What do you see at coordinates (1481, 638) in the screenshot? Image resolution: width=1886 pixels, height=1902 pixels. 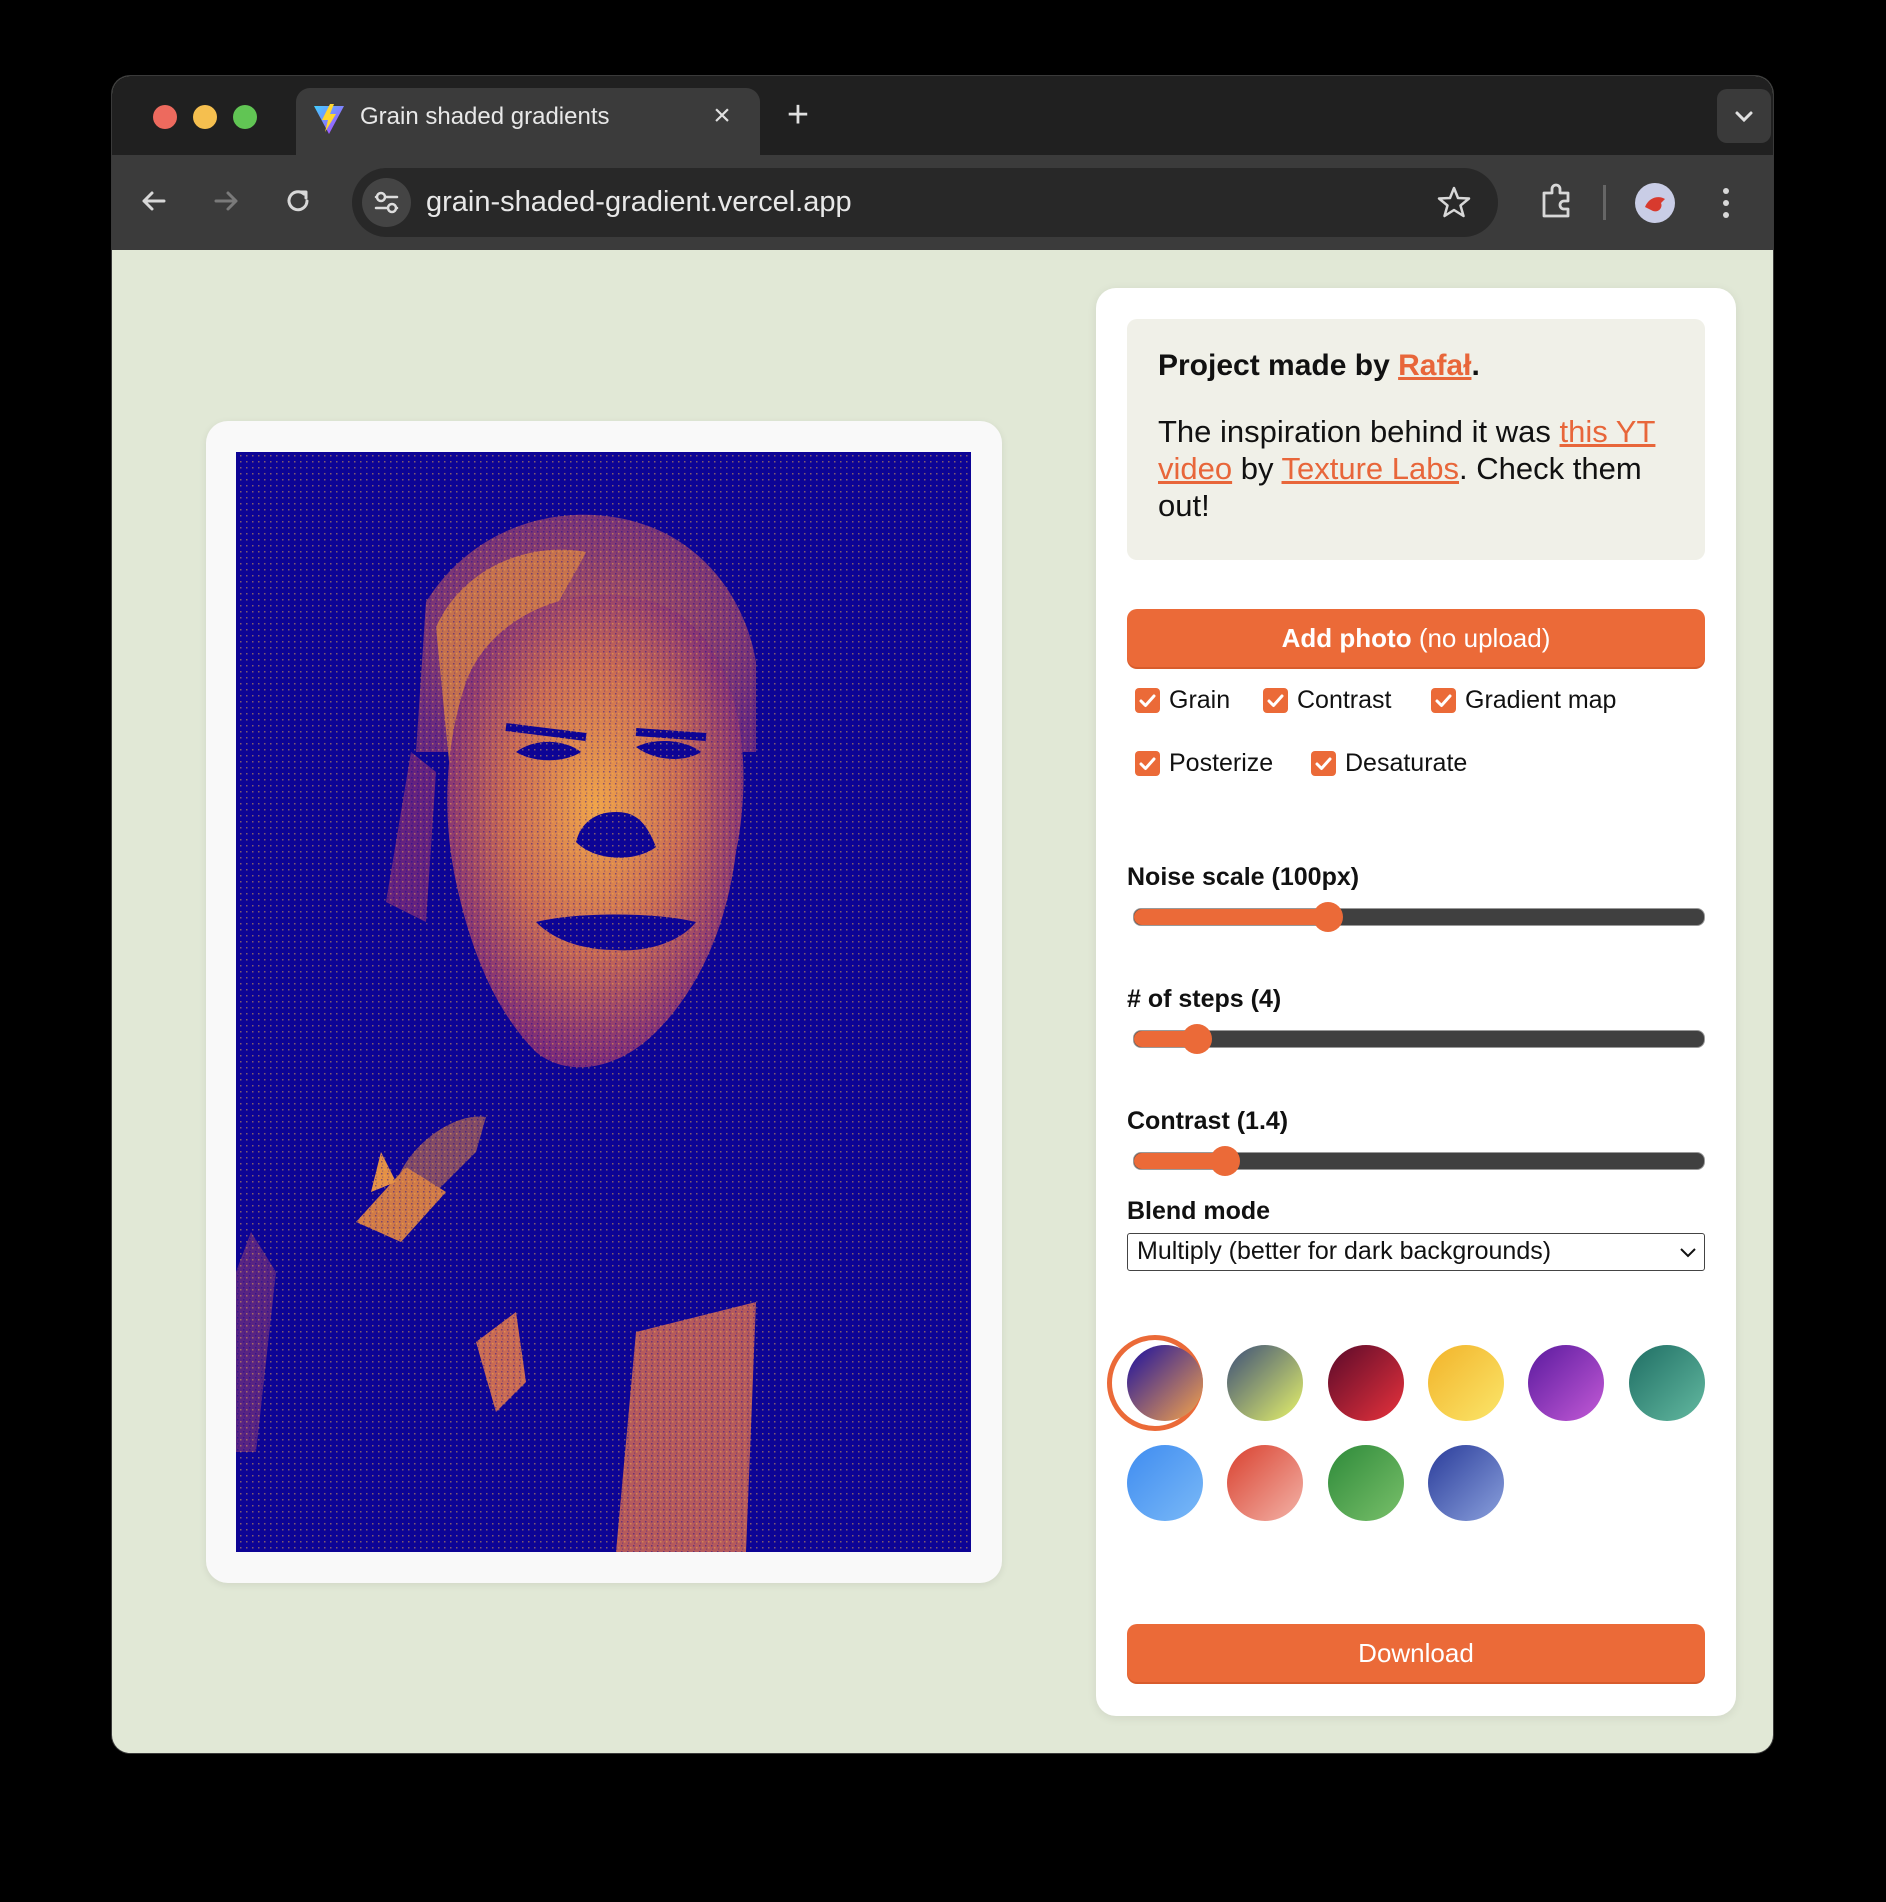 I see `add-photo-note: (no upload)` at bounding box center [1481, 638].